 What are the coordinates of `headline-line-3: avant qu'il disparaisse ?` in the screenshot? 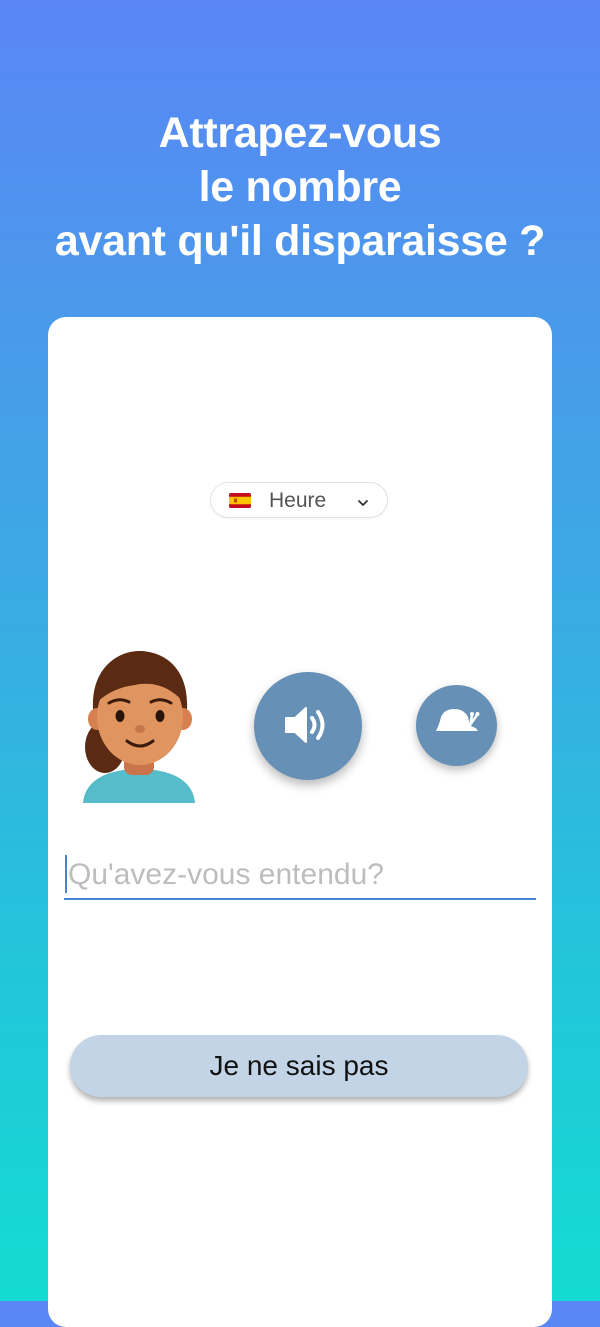 It's located at (300, 241).